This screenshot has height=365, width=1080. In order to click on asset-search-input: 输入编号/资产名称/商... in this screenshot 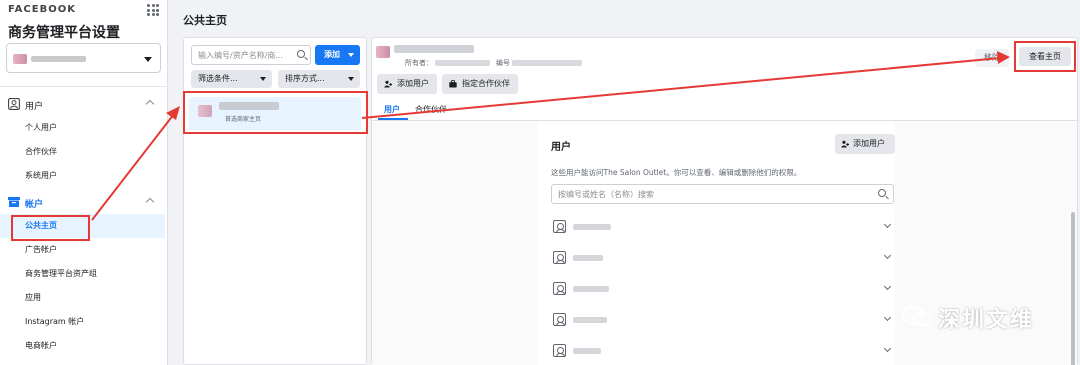, I will do `click(251, 55)`.